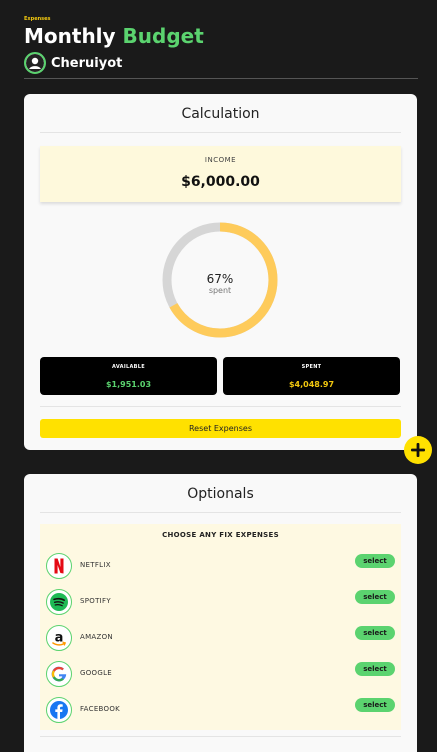  Describe the element at coordinates (221, 78) in the screenshot. I see `header-divider` at that location.